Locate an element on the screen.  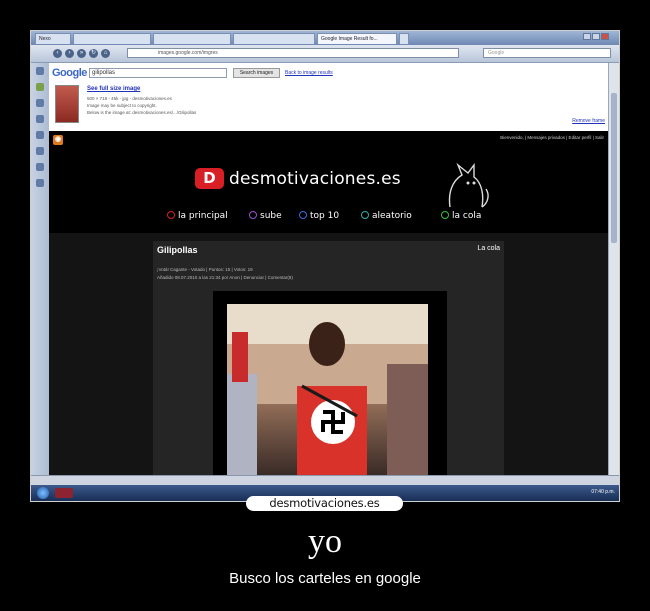
menu-label: sube is located at coordinates (271, 216).